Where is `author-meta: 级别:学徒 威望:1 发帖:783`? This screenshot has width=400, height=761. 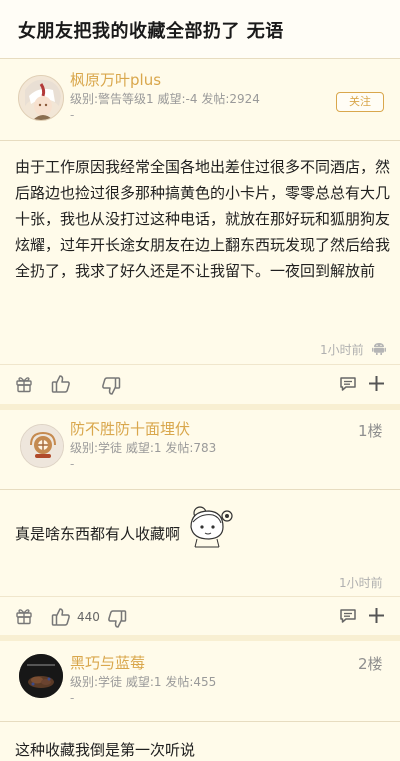
author-meta: 级别:学徒 威望:1 发帖:783 is located at coordinates (143, 448).